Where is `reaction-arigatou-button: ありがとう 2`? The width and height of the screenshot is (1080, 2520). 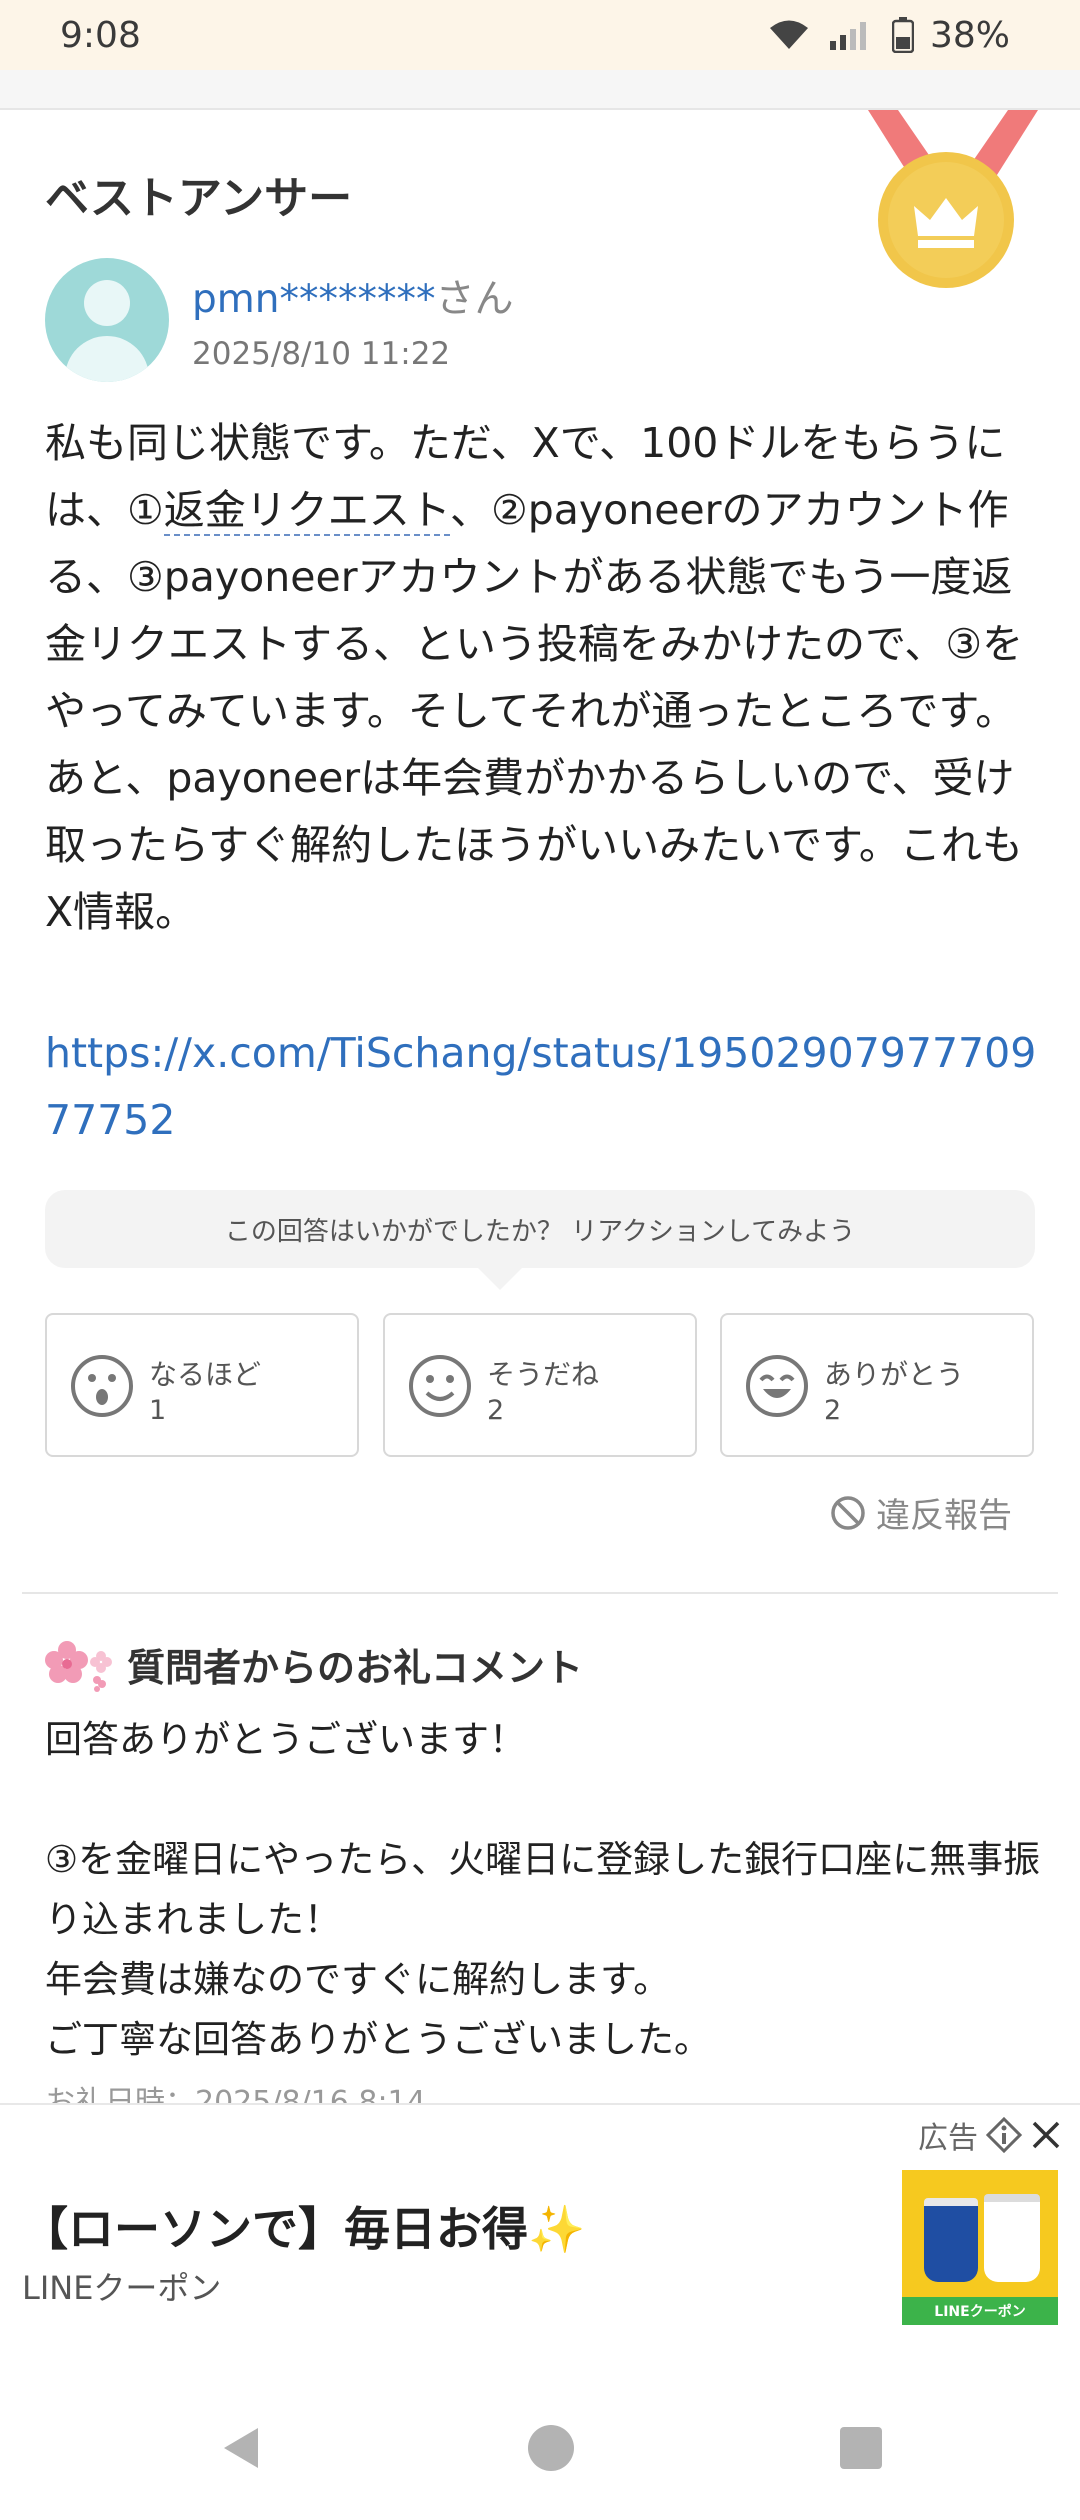
reaction-arigatou-button: ありがとう 2 is located at coordinates (877, 1385).